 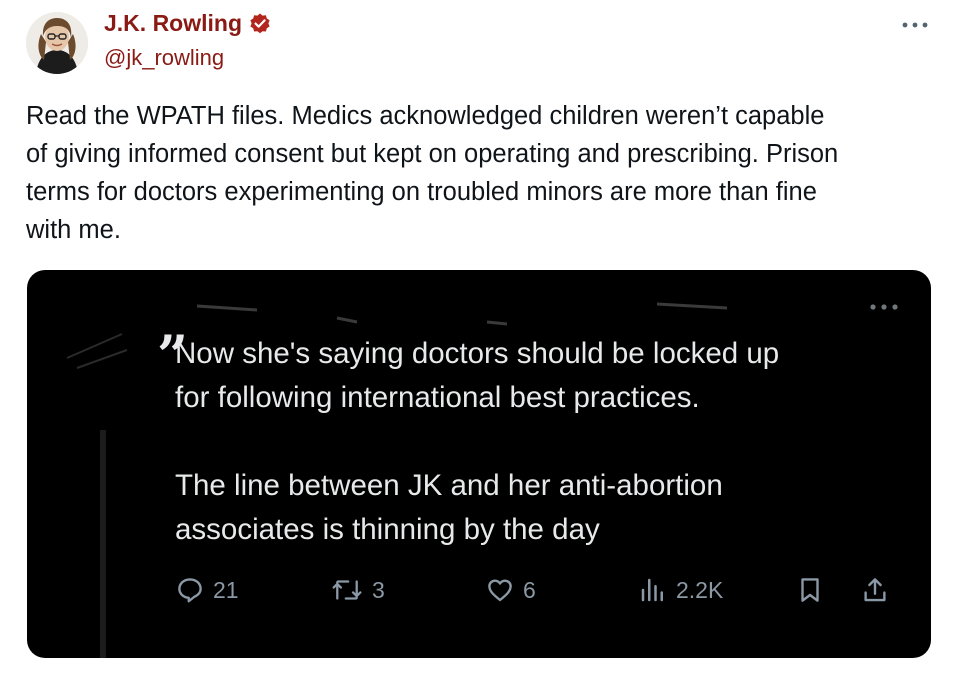 What do you see at coordinates (347, 590) in the screenshot?
I see `repost-icon` at bounding box center [347, 590].